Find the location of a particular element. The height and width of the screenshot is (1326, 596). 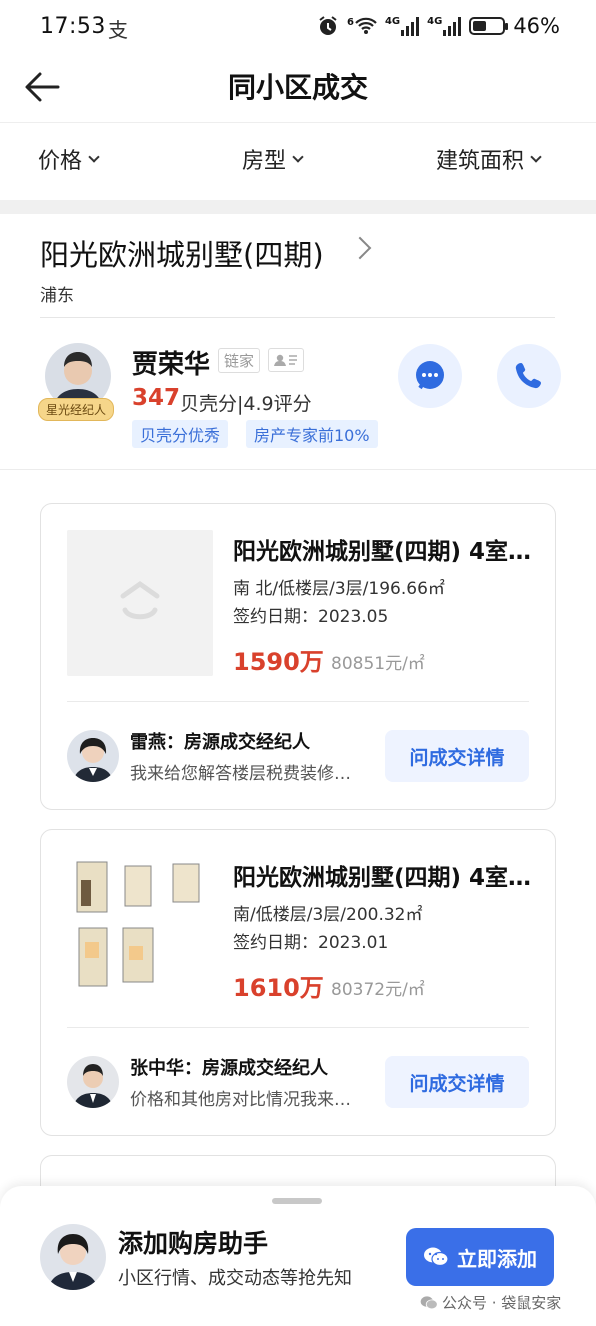

add-assistant-label: 立即添加 is located at coordinates (497, 1258).